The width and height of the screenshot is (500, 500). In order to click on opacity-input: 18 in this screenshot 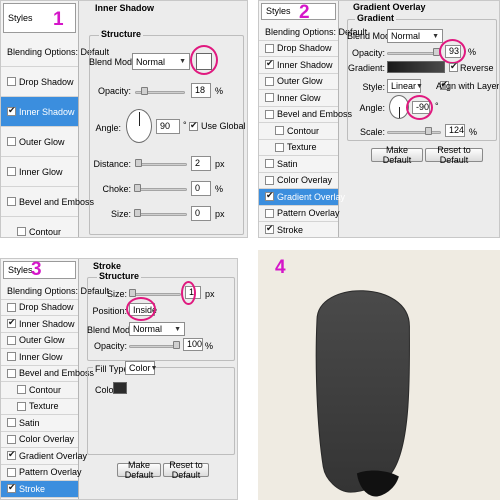, I will do `click(201, 90)`.